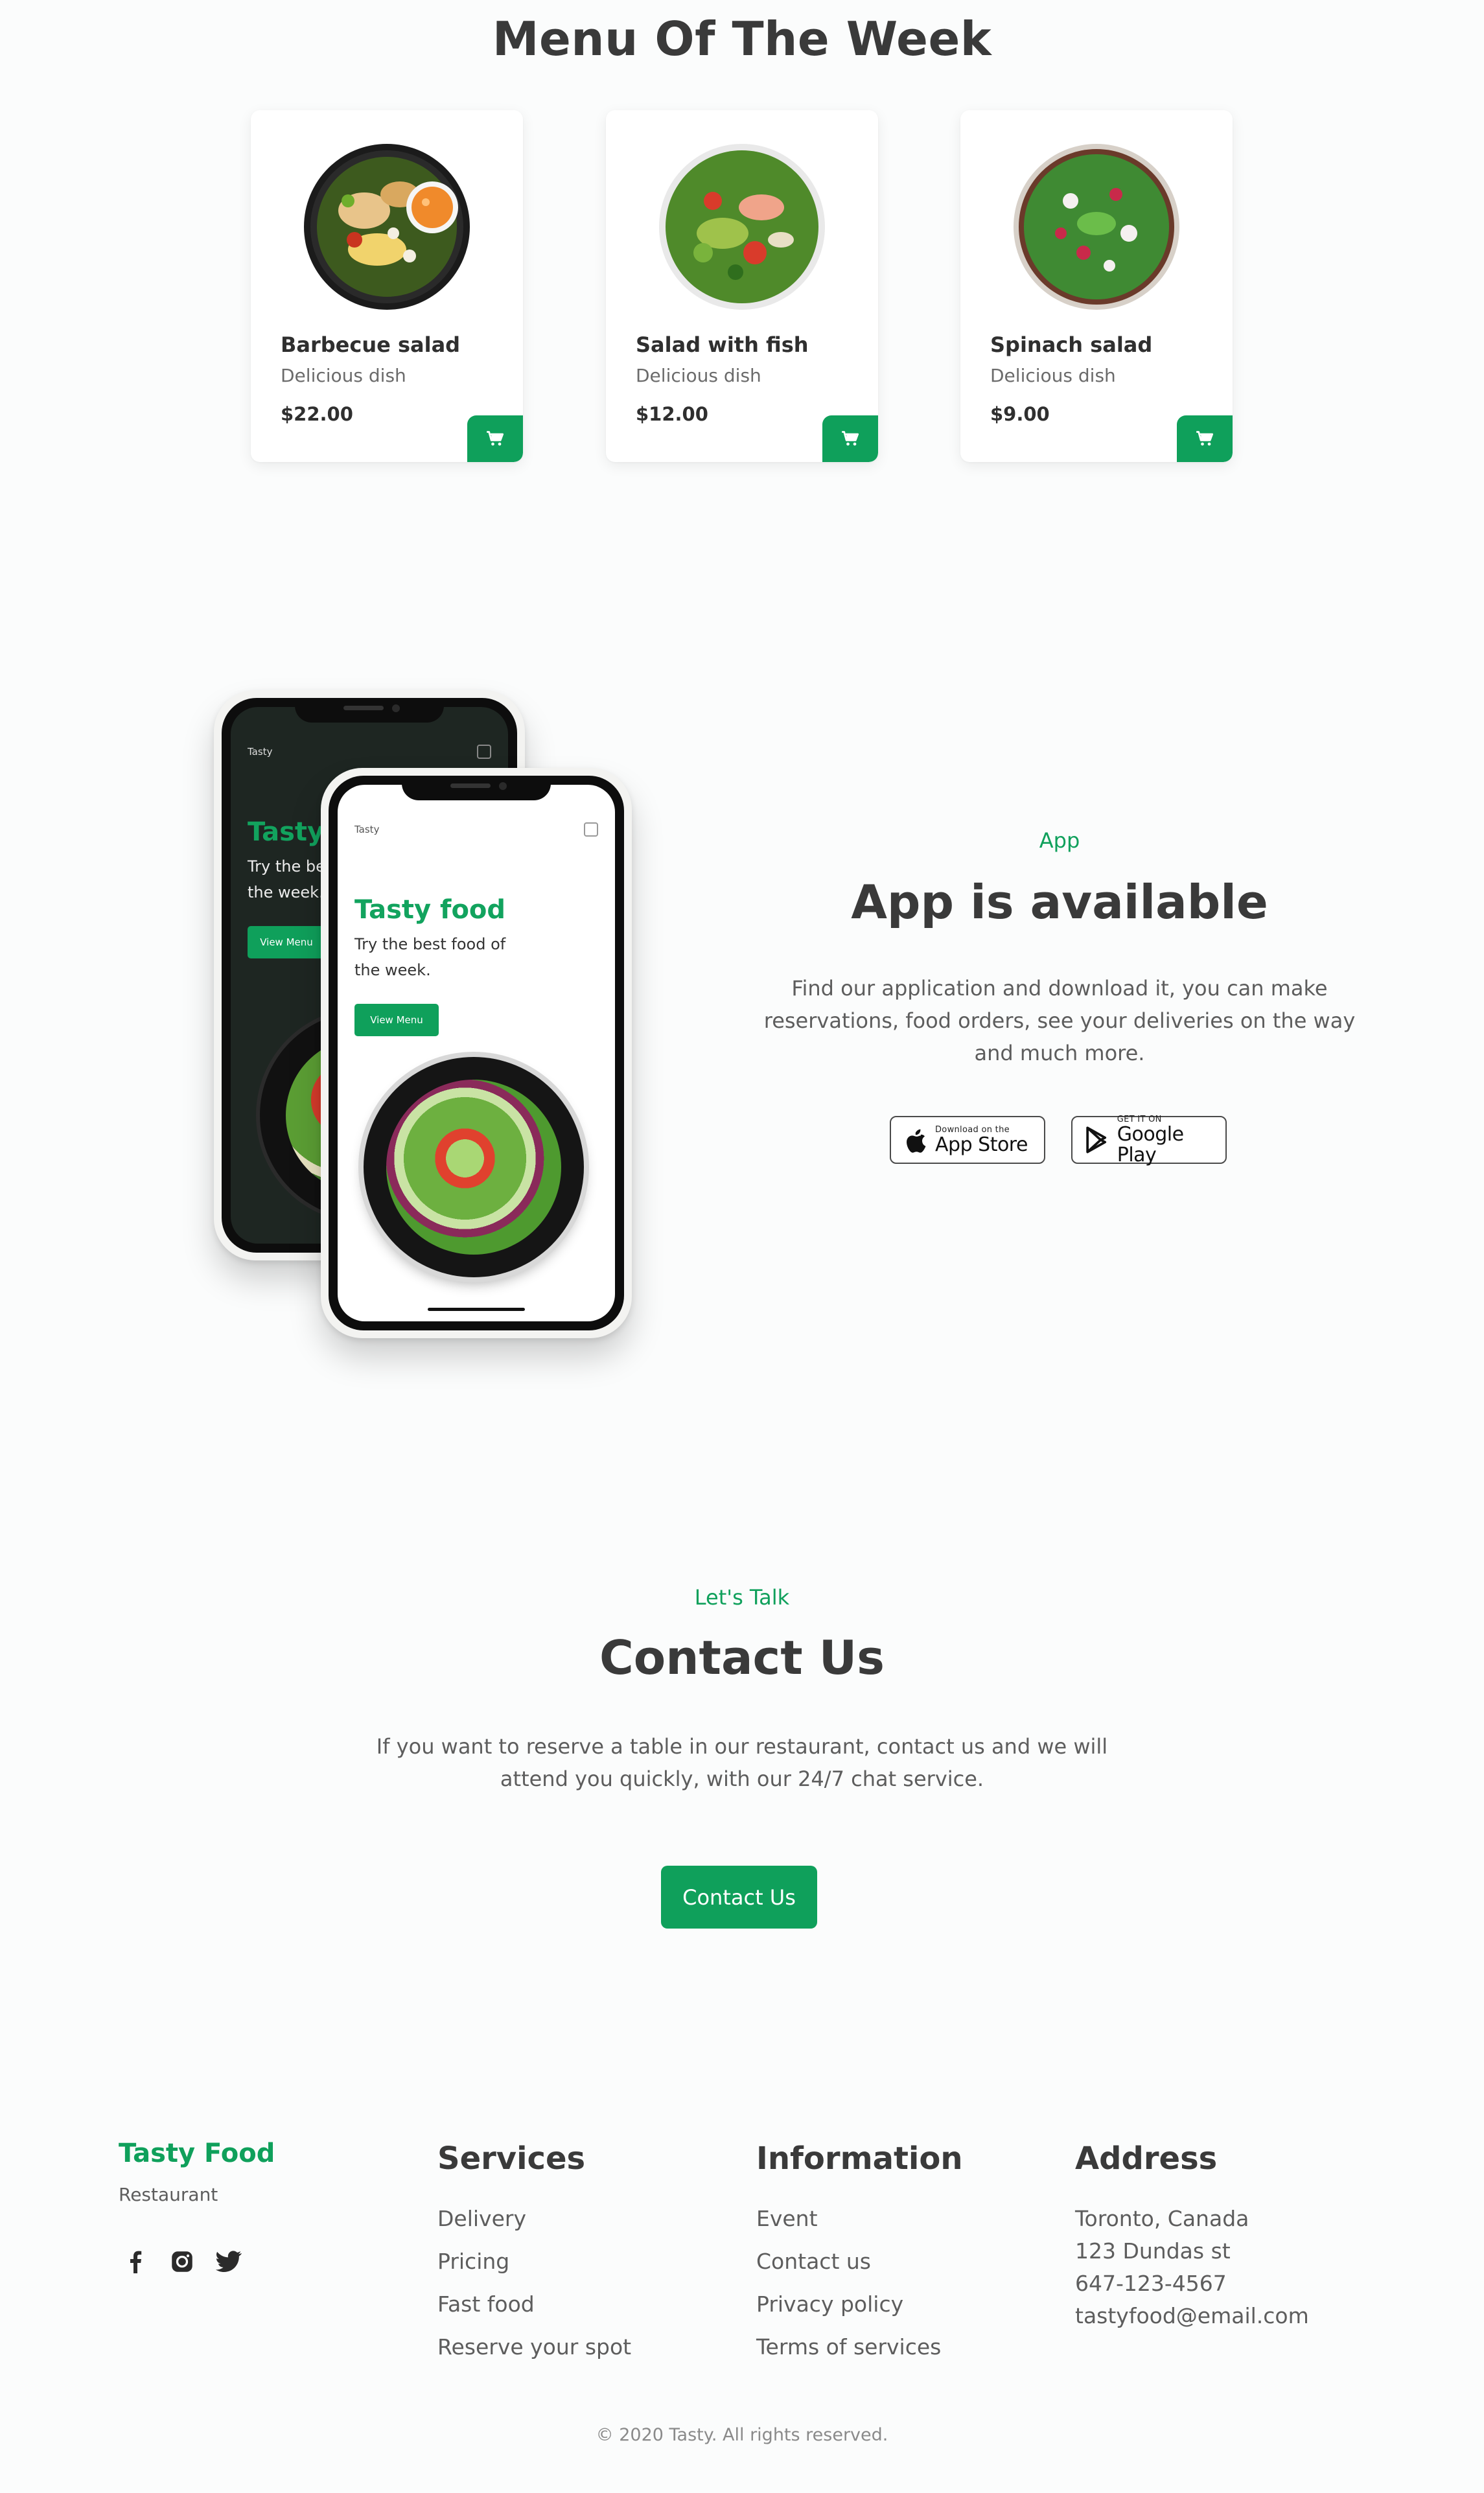 The height and width of the screenshot is (2493, 1484). I want to click on footer-address-city: Toronto, Canada, so click(1162, 2218).